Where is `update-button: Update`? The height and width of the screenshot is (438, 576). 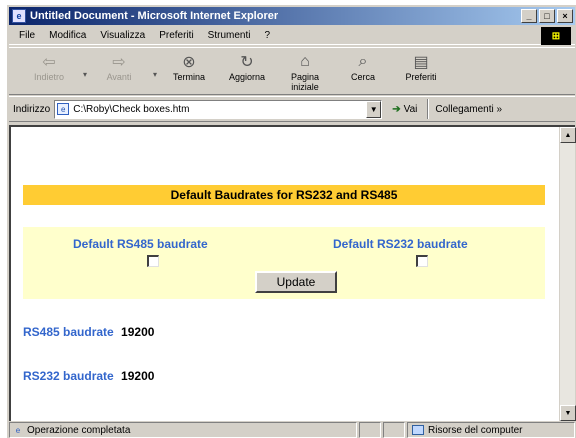
update-button: Update is located at coordinates (296, 282).